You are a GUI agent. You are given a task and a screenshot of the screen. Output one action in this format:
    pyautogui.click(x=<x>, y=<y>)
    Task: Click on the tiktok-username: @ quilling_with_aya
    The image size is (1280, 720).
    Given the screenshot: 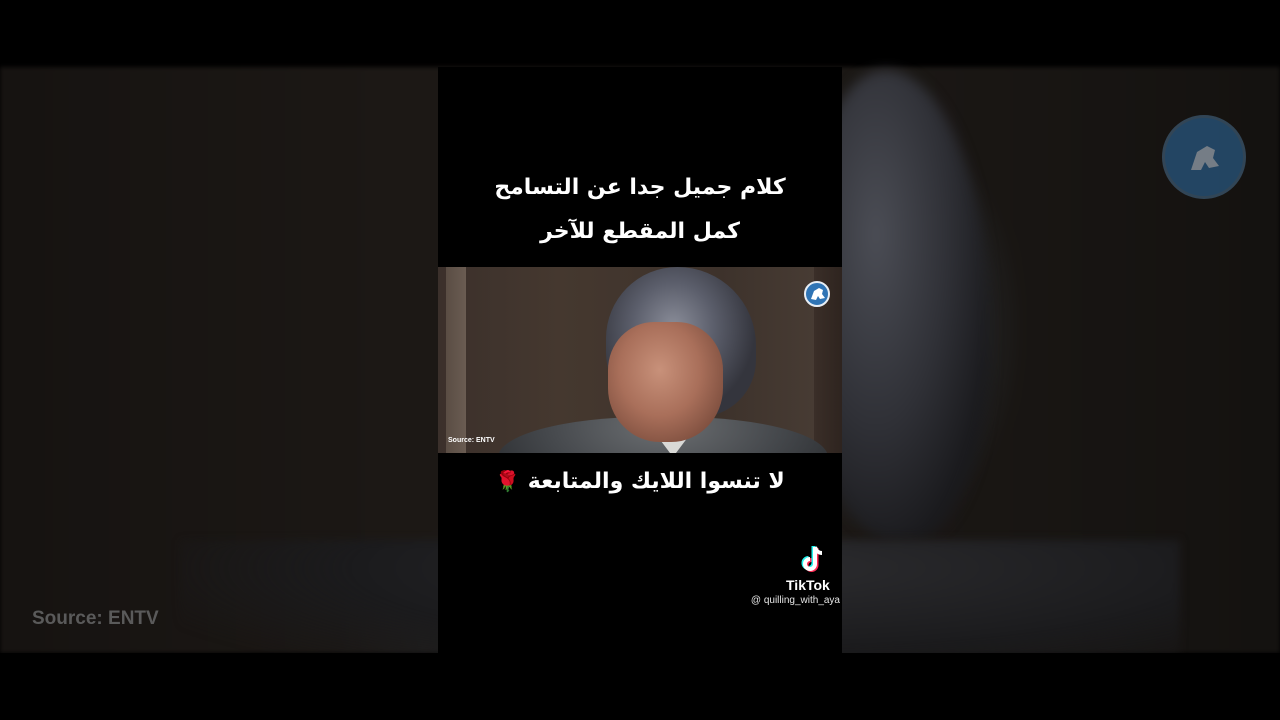 What is the action you would take?
    pyautogui.click(x=795, y=600)
    